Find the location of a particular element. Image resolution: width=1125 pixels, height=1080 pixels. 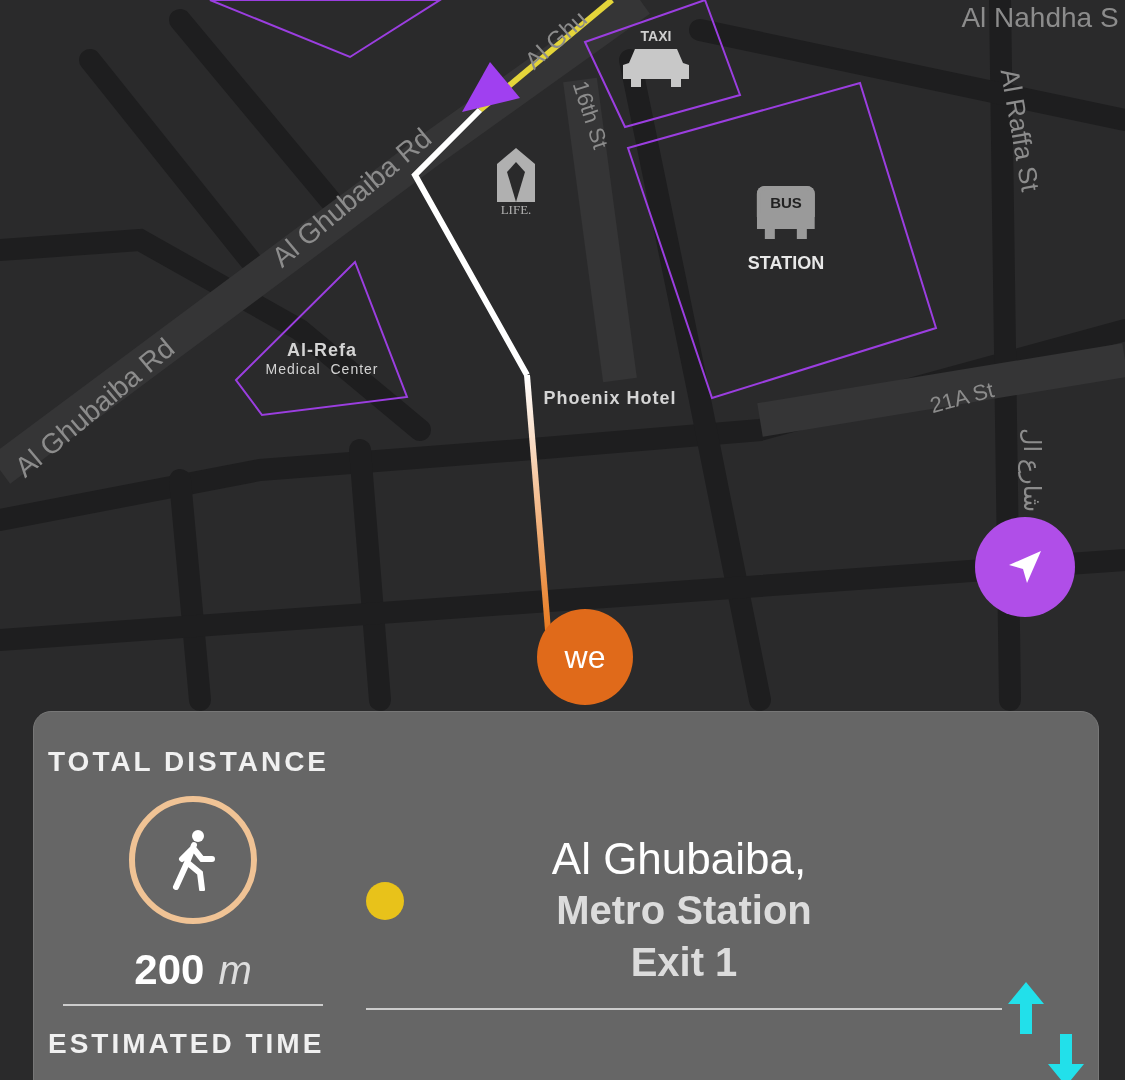

place-label: Phoenix Hotel is located at coordinates (610, 398).